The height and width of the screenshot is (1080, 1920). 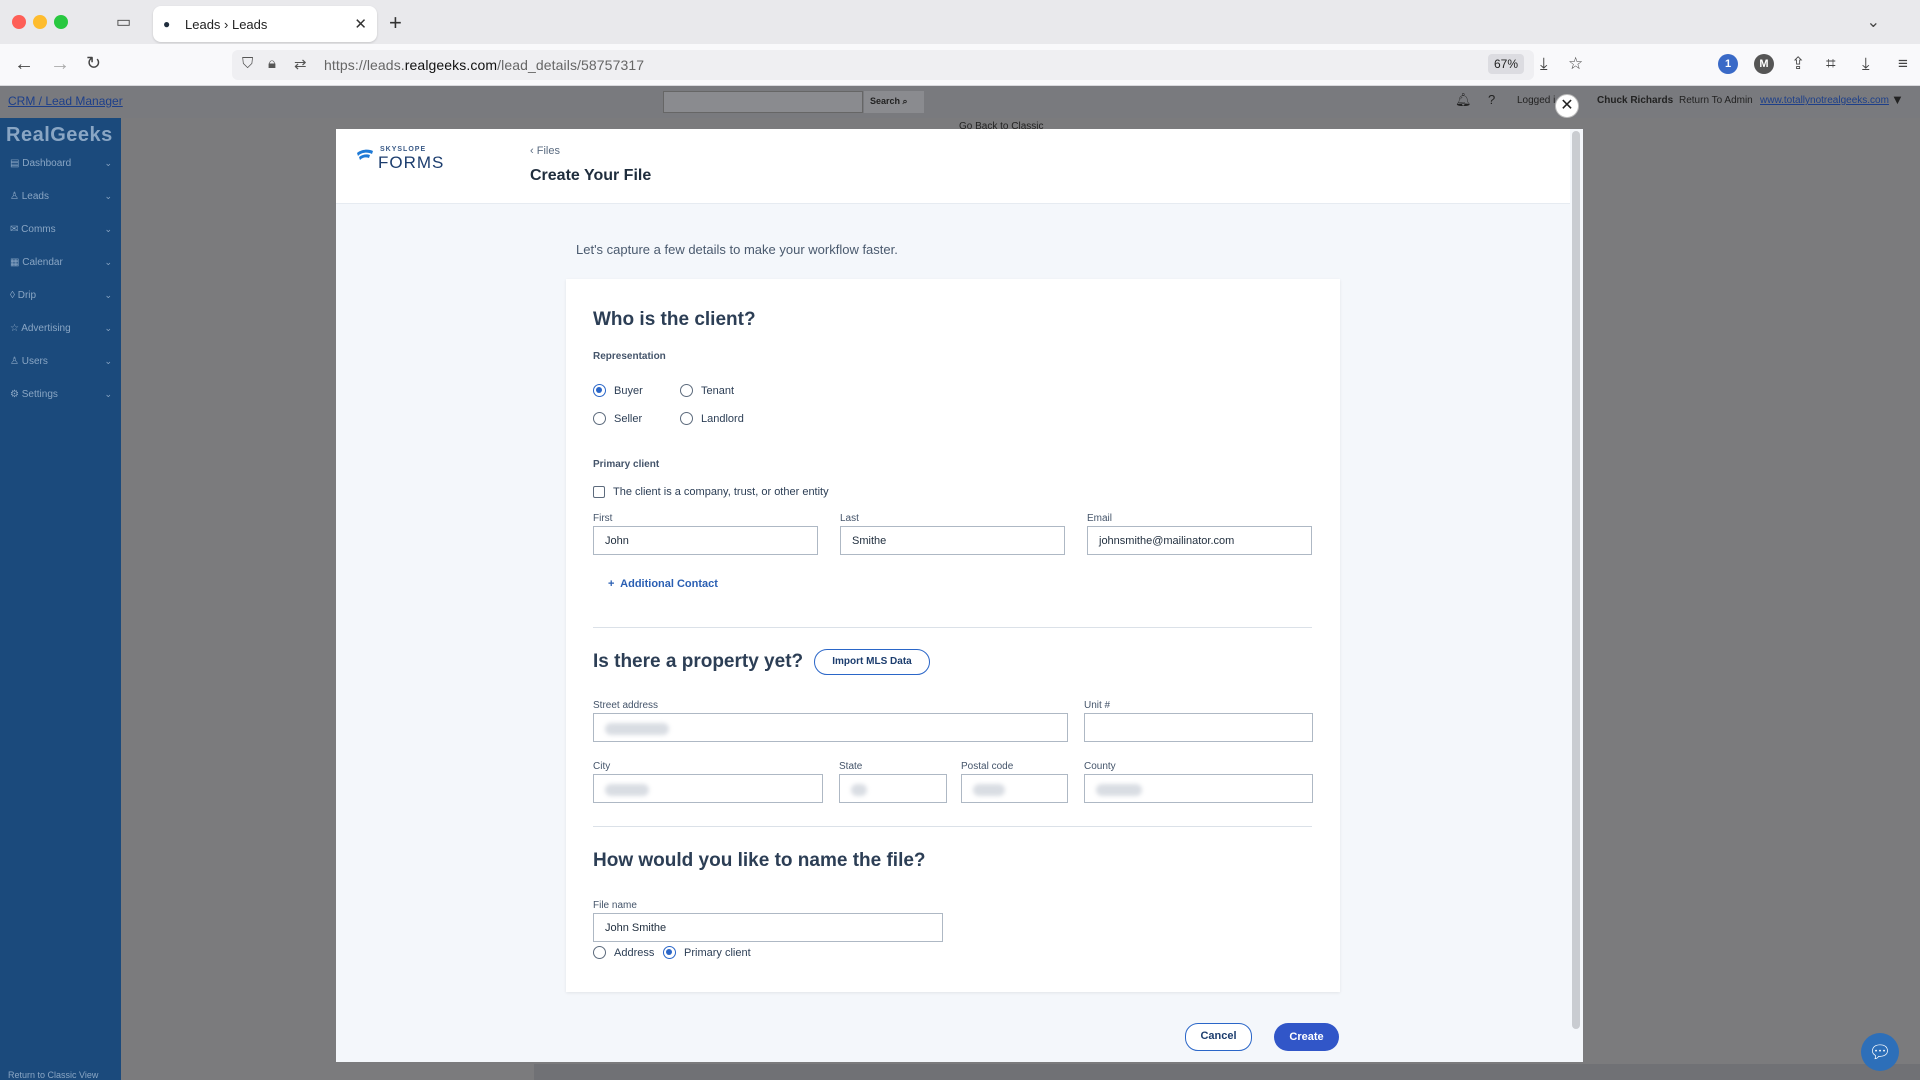 I want to click on email-field: johnsmithe@mailinator.com, so click(x=1199, y=540).